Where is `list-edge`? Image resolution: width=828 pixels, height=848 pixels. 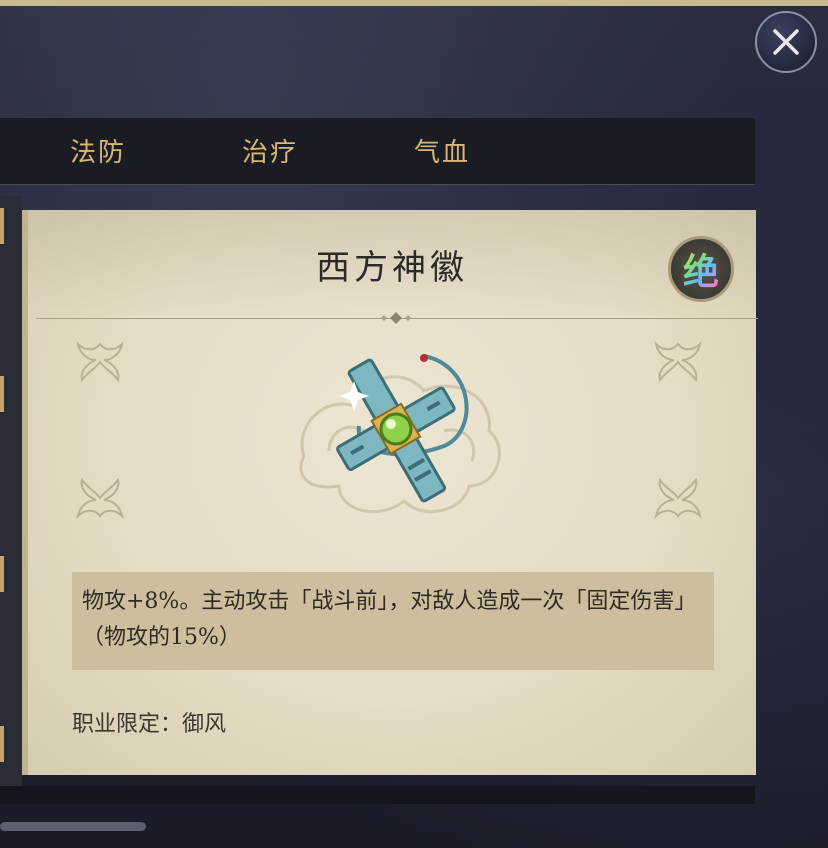
list-edge is located at coordinates (11, 491).